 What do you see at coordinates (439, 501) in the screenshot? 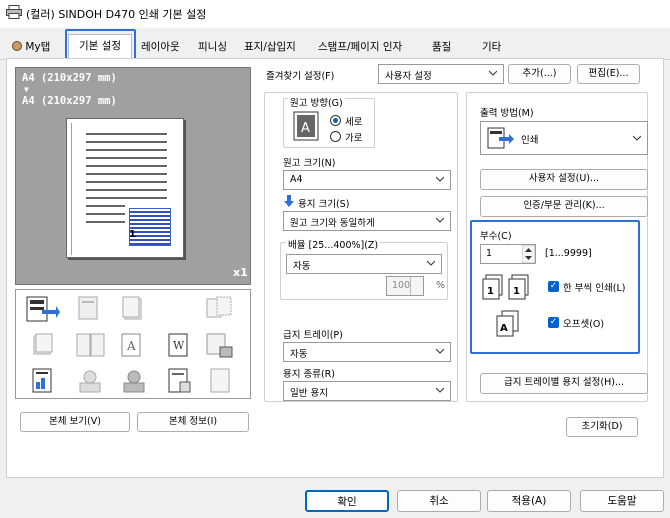
I see `cancel-button: 취소` at bounding box center [439, 501].